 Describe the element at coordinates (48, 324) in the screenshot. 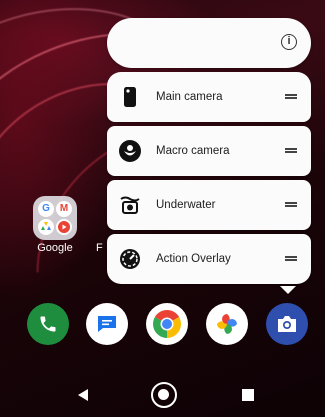

I see `phone-app-icon` at that location.